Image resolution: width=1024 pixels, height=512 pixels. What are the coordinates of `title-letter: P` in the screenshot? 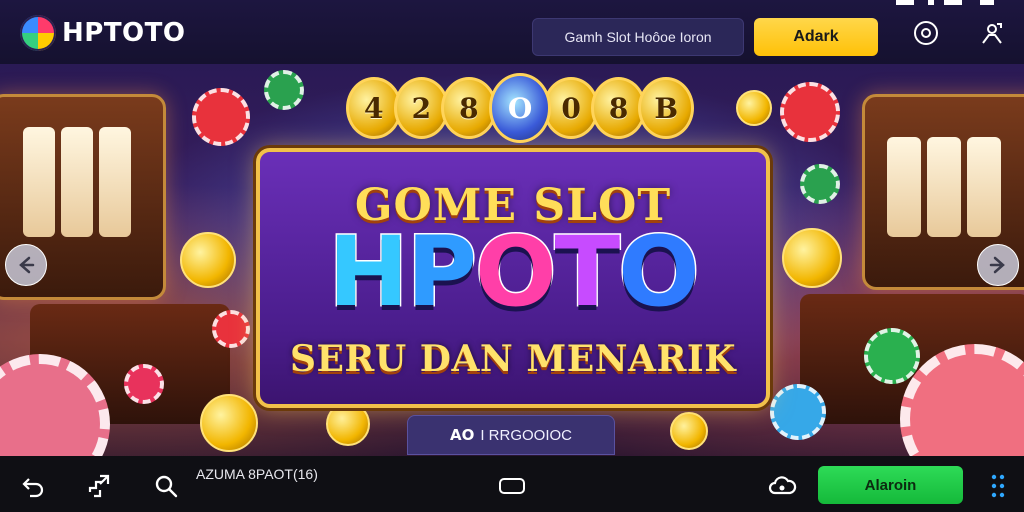 It's located at (441, 272).